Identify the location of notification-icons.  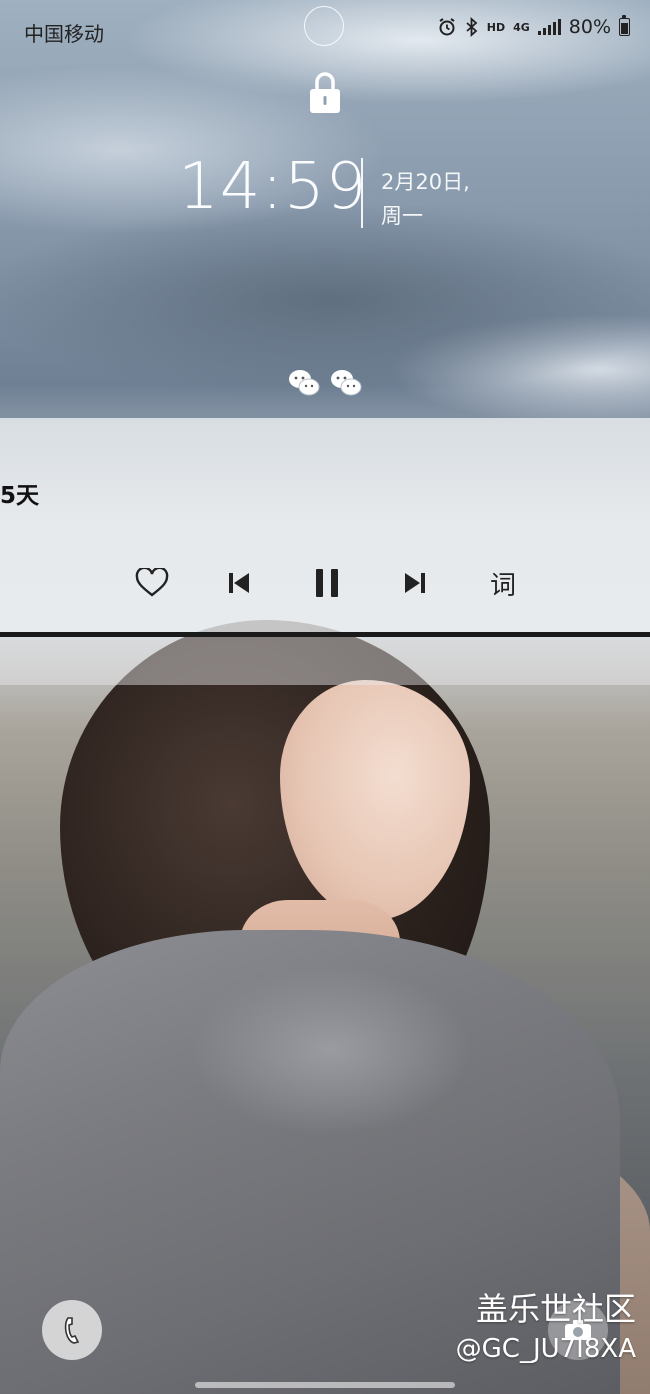
(325, 383).